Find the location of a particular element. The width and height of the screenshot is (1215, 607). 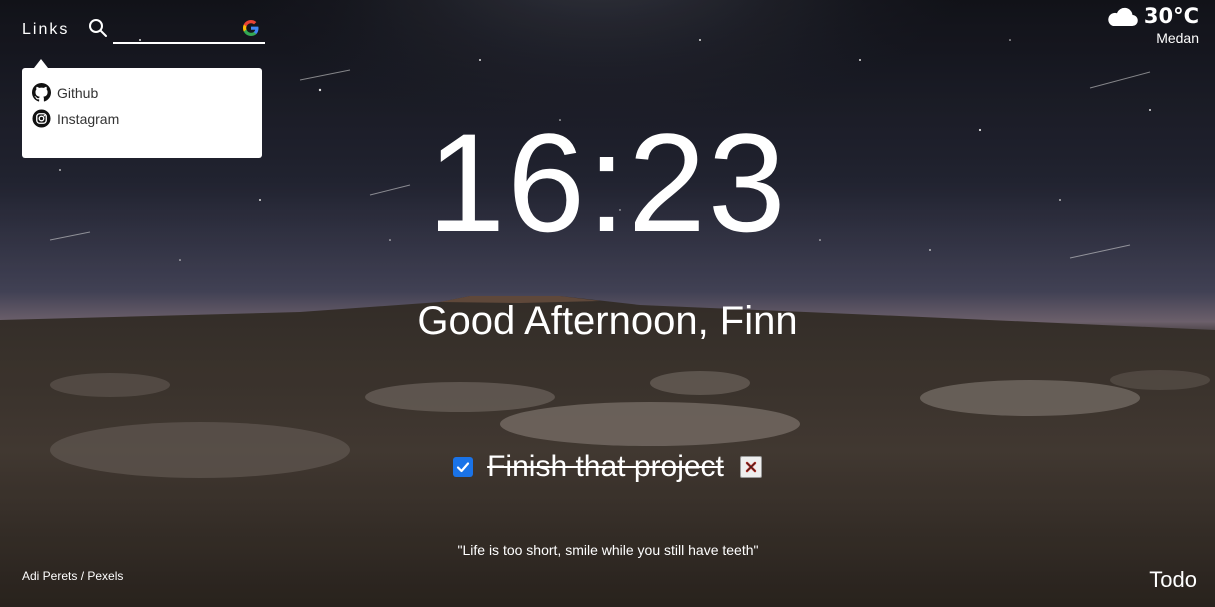

links-toggle: Links is located at coordinates (45, 30).